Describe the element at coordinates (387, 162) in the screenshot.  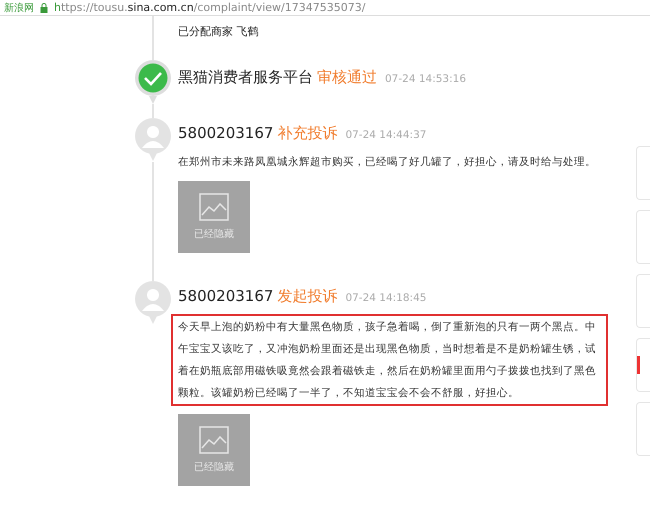
I see `complaint-text: 在郑州市未来路凤凰城永辉超市购买，已经喝了好几罐了，好担心，请及时给与处理。` at that location.